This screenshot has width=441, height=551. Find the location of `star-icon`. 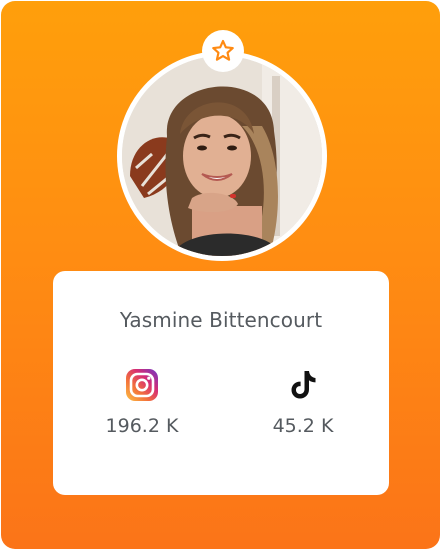

star-icon is located at coordinates (223, 50).